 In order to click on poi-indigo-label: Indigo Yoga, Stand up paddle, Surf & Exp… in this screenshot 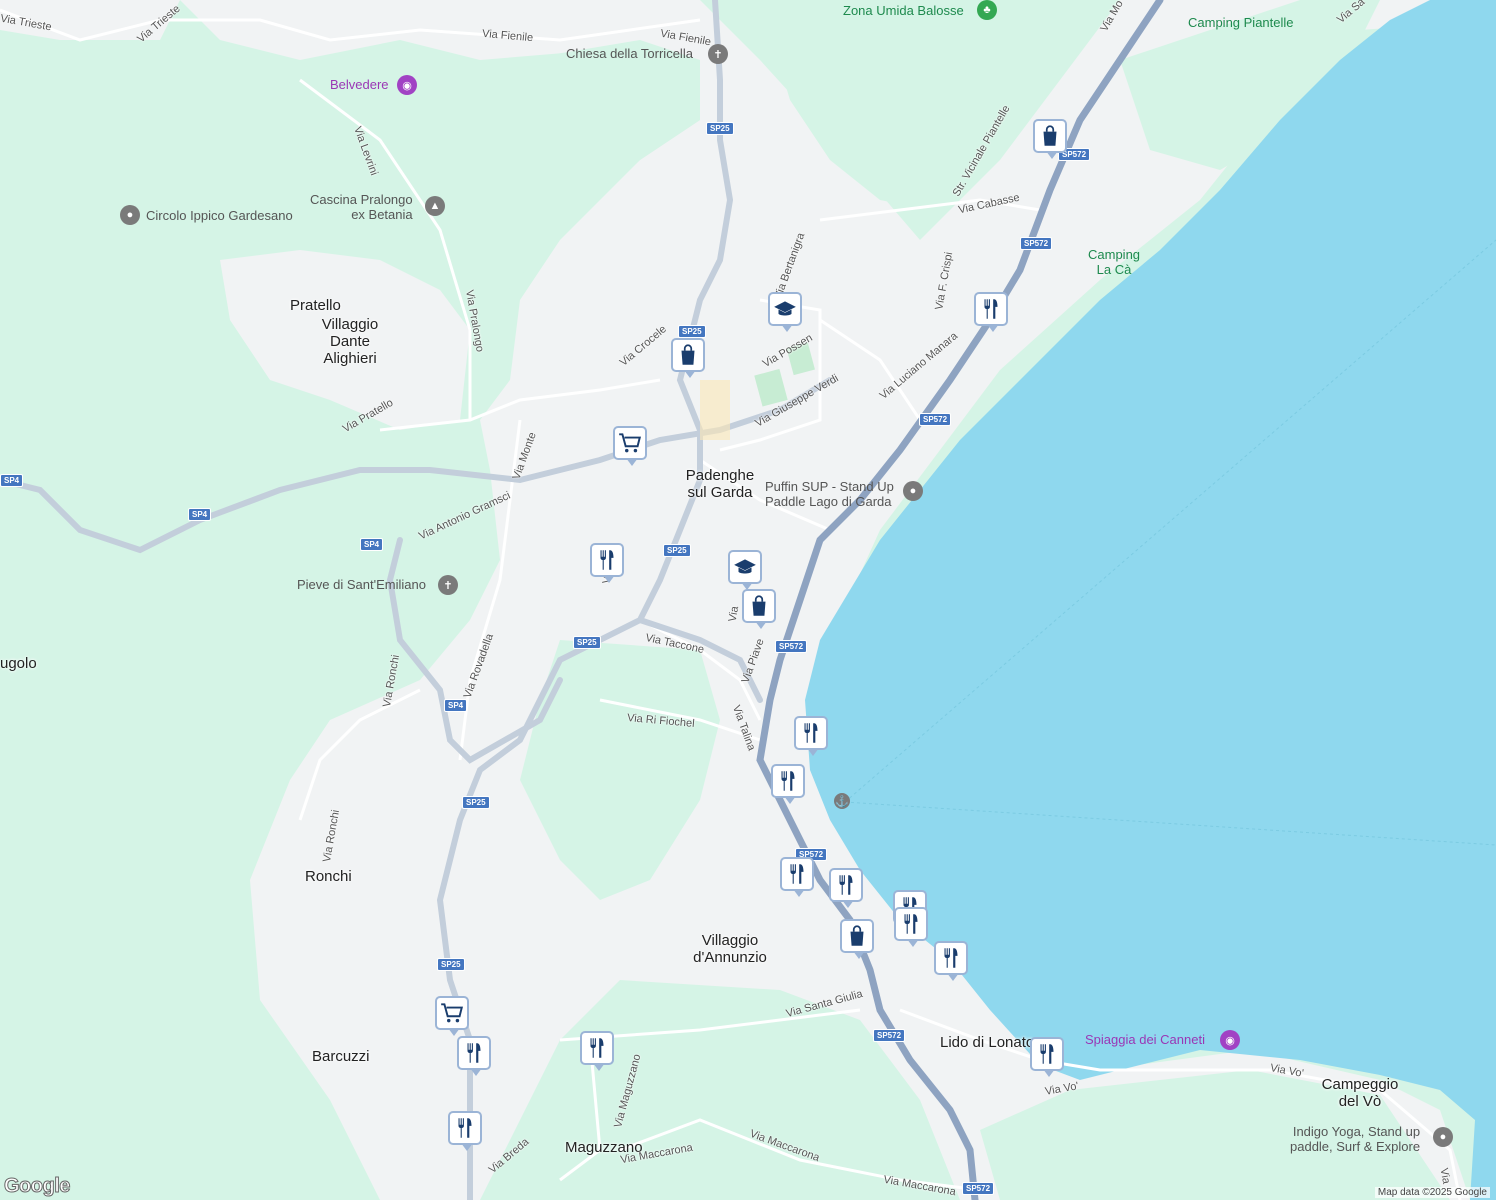, I will do `click(1355, 1139)`.